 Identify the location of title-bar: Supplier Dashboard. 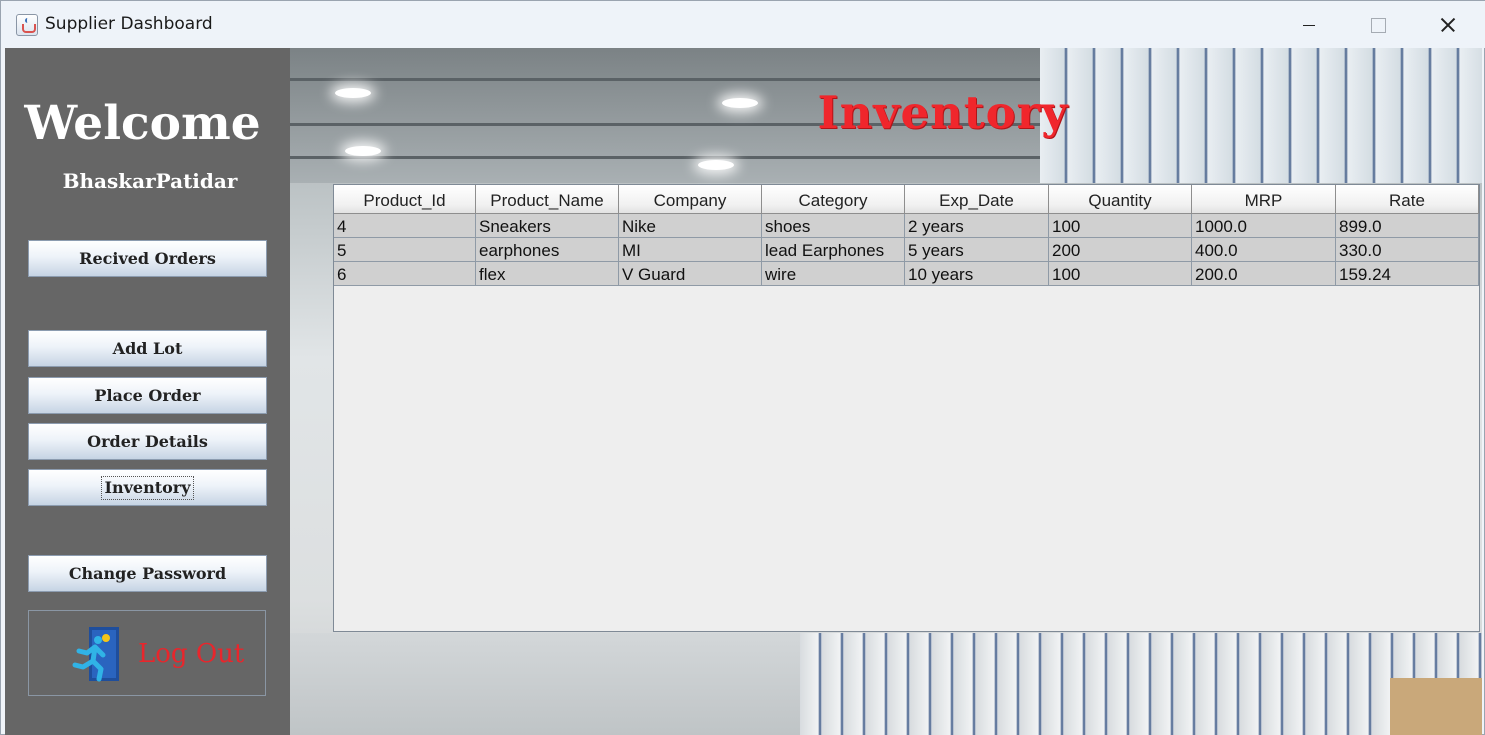
(743, 24).